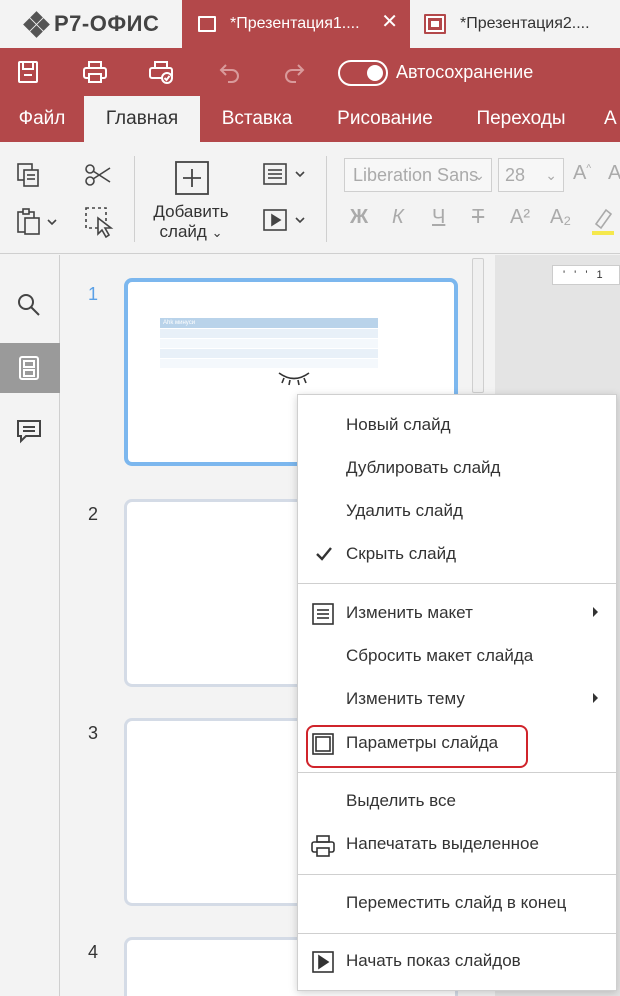  What do you see at coordinates (515, 175) in the screenshot?
I see `font-size-value: 28` at bounding box center [515, 175].